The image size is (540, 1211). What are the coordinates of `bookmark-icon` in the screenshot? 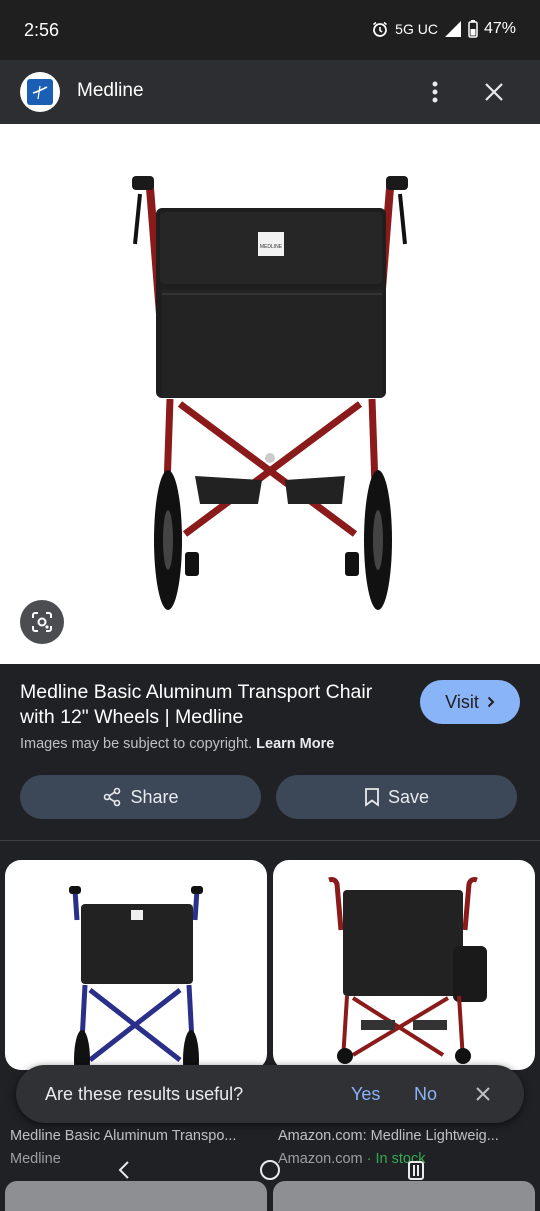 It's located at (372, 797).